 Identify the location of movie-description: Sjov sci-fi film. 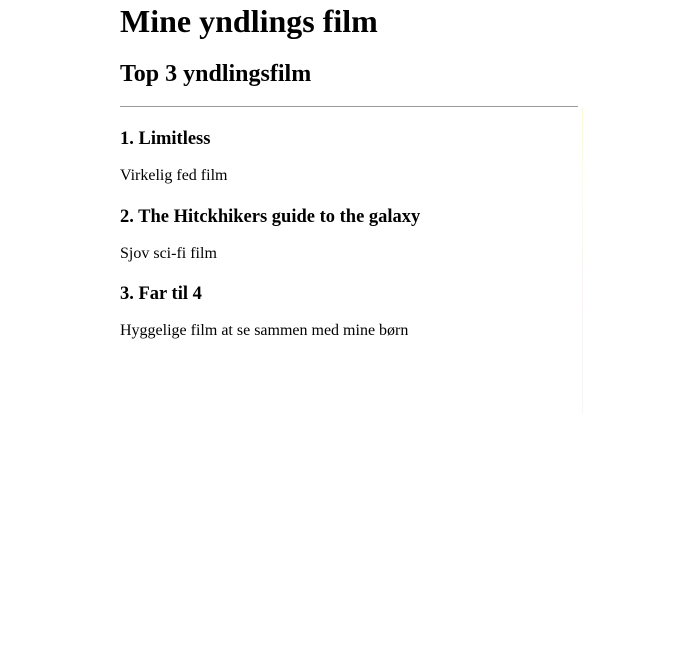
(168, 253).